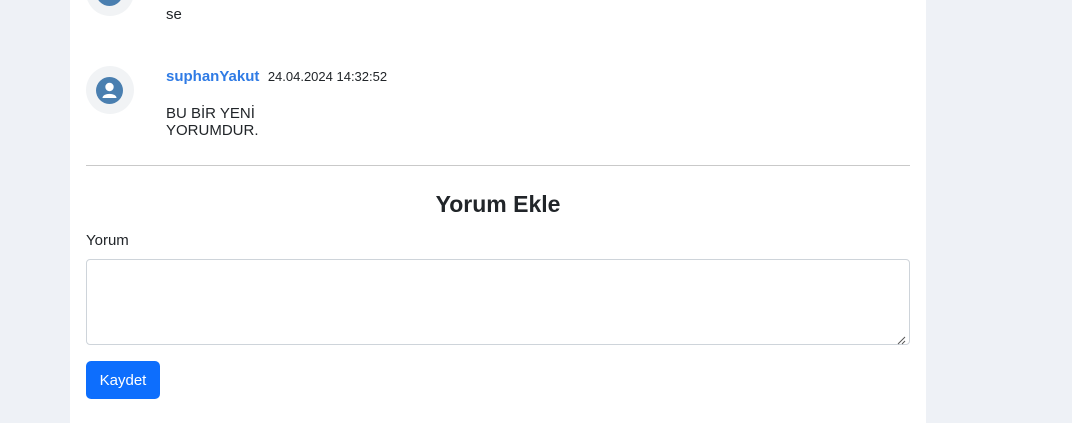 The width and height of the screenshot is (1072, 423). I want to click on comment-text: BU BİR YENİ YORUMDUR., so click(212, 122).